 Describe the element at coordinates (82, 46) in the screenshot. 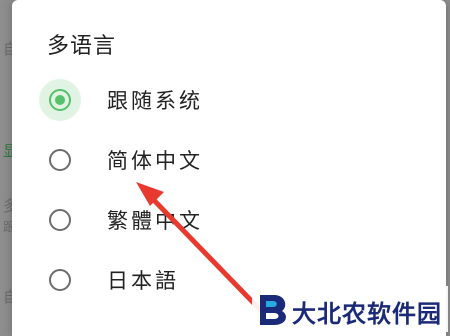

I see `dialog-title: 多语言` at that location.